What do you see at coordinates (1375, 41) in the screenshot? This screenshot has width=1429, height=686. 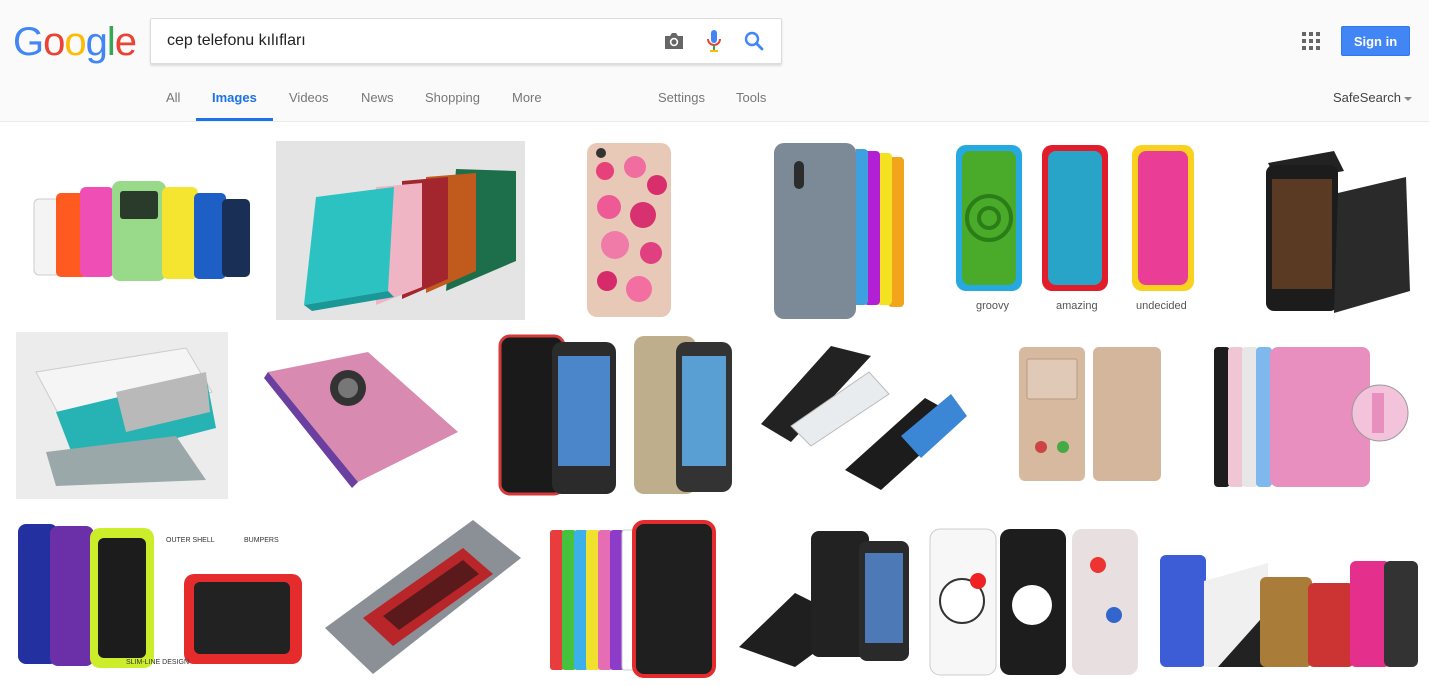 I see `sign-in-button: Sign in` at bounding box center [1375, 41].